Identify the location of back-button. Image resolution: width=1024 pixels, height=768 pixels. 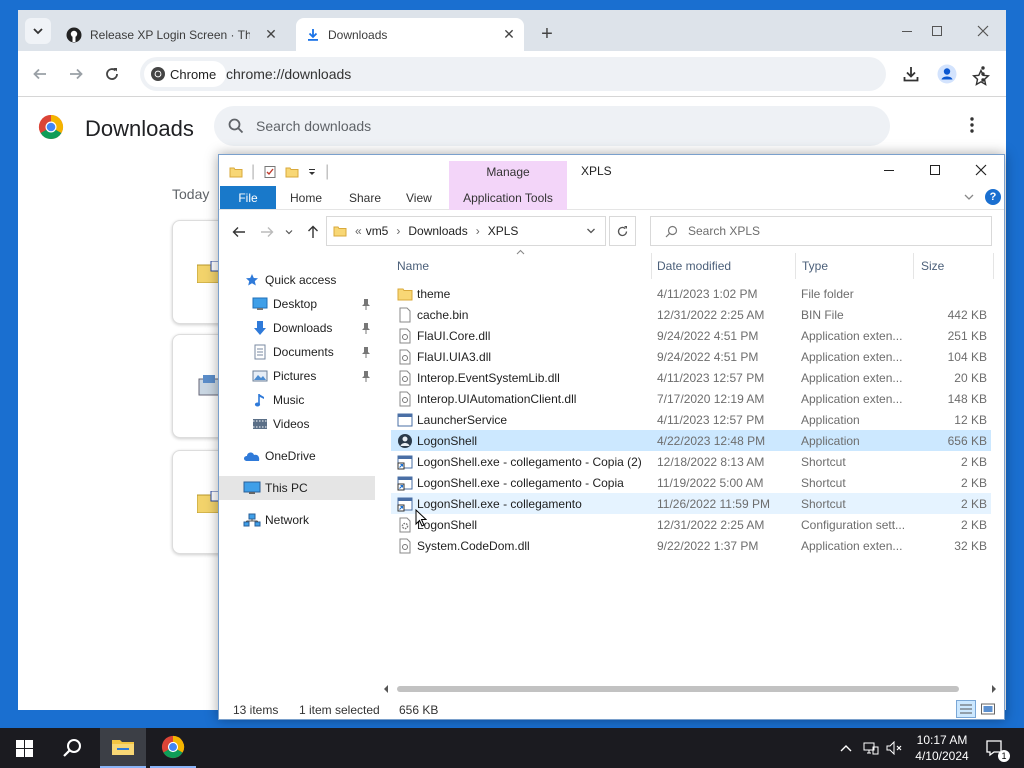
(40, 74).